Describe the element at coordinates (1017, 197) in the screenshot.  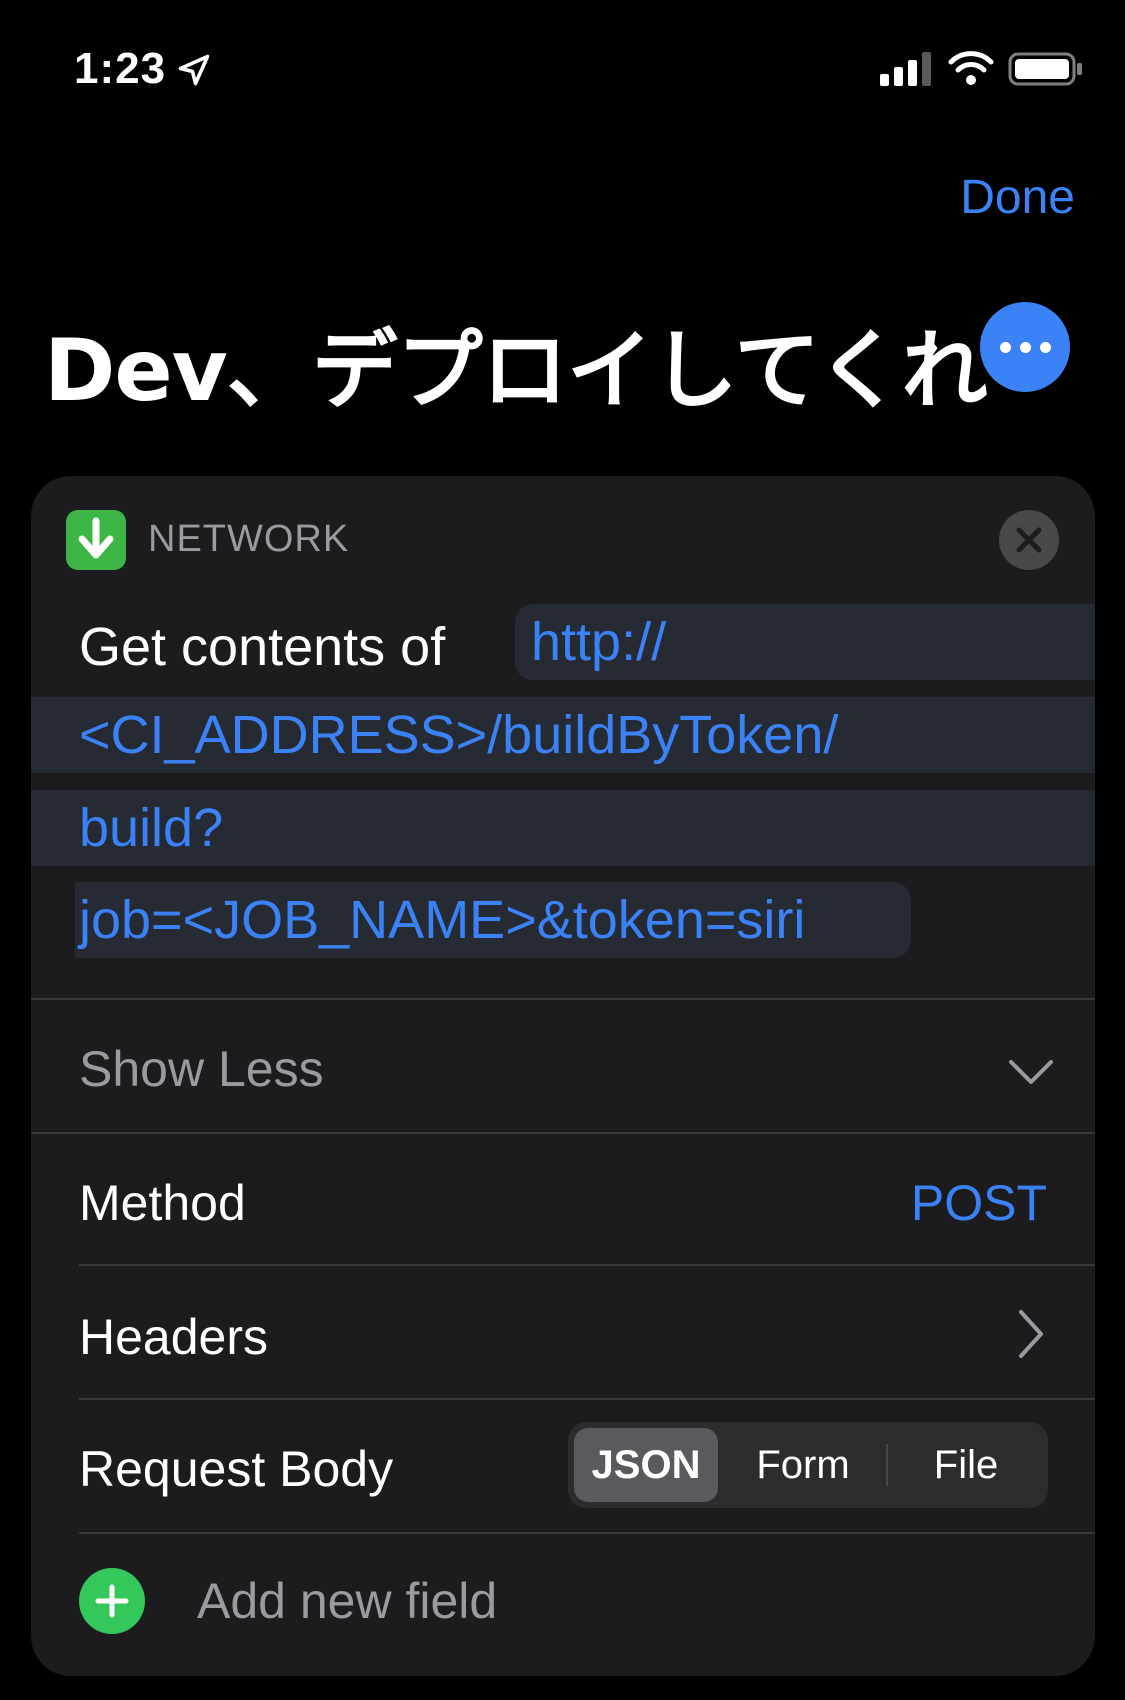
I see `done-button: Done` at that location.